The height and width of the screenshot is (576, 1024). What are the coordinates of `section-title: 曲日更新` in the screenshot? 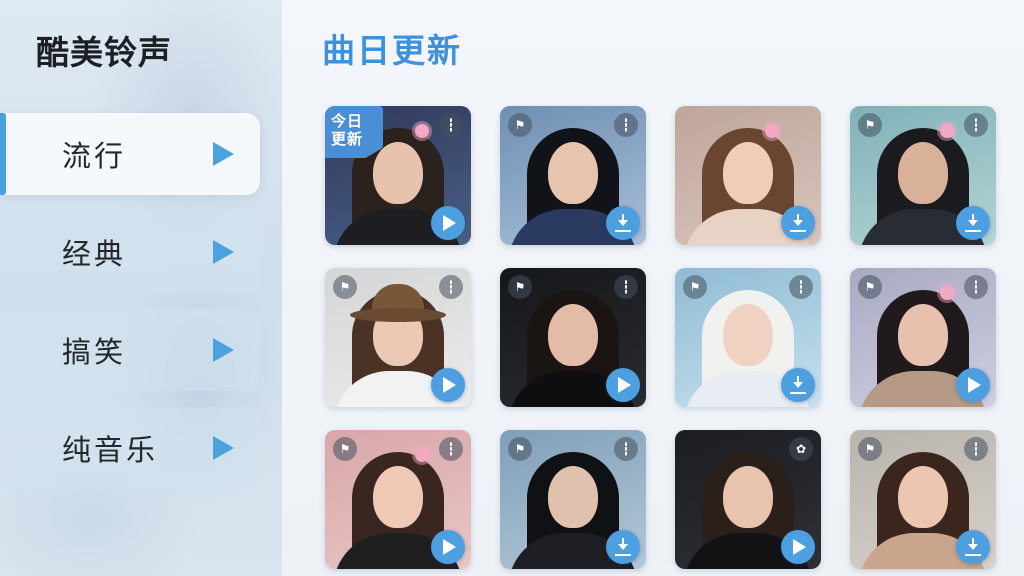 It's located at (392, 50).